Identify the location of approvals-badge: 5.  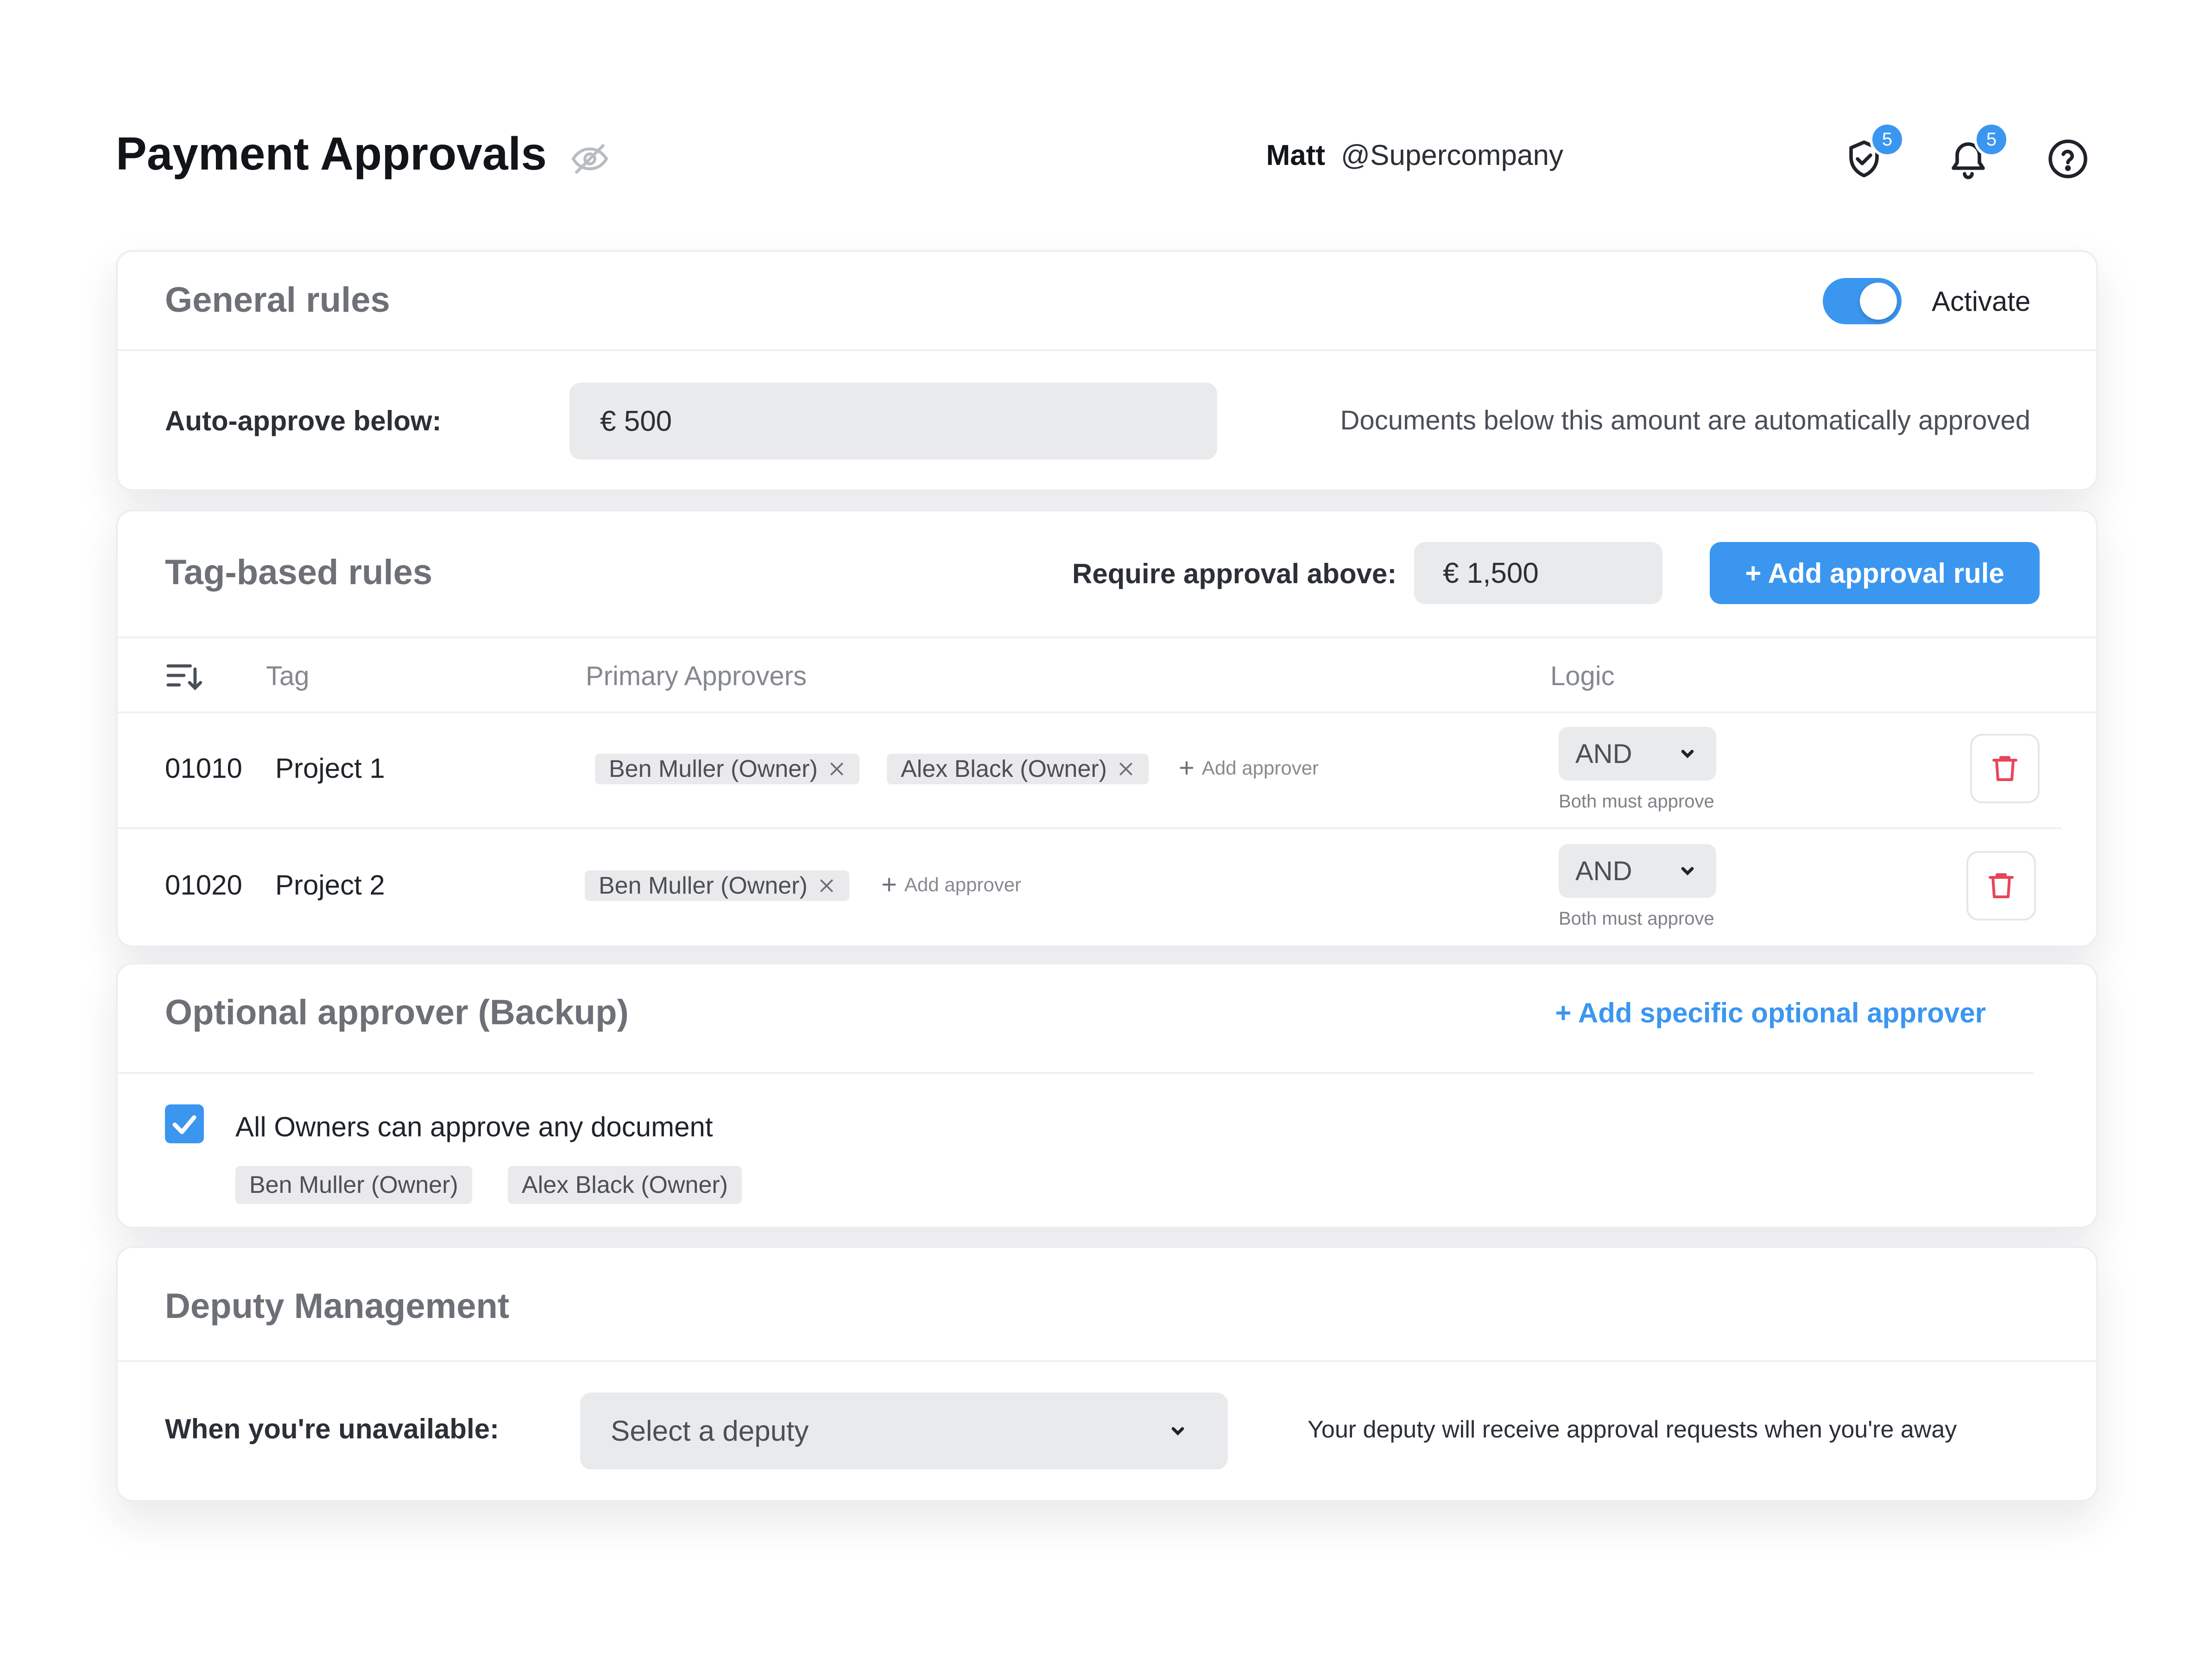
(1887, 139).